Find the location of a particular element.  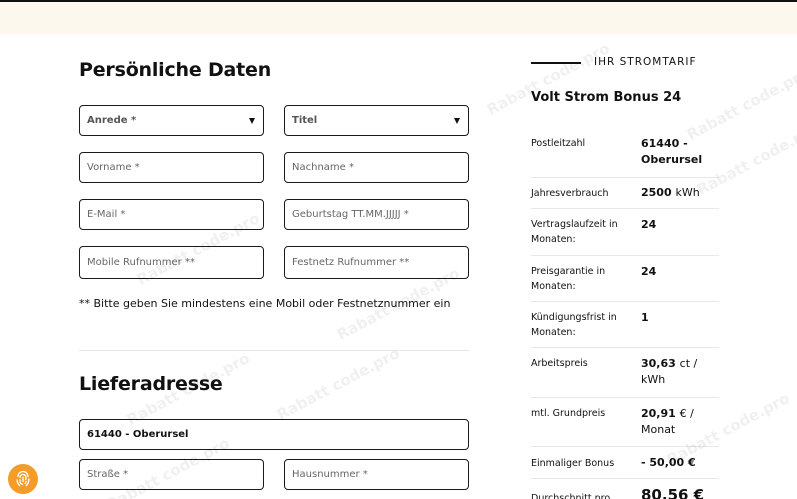

tariff-label: IHR STROMTARIF is located at coordinates (645, 62).